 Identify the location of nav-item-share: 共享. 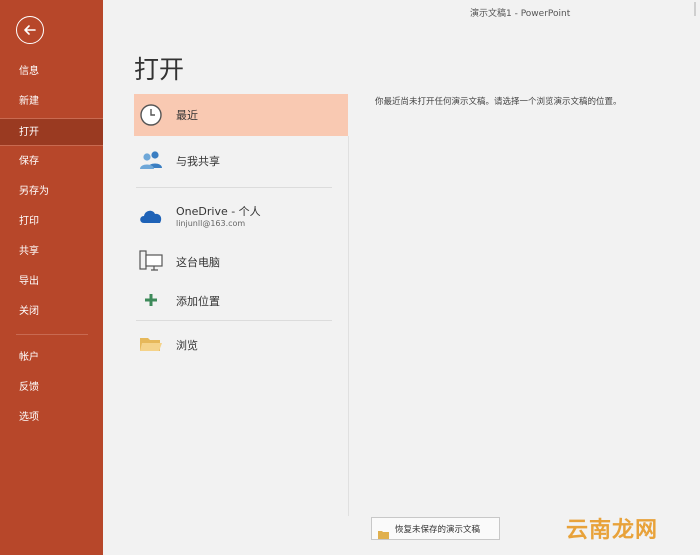
(51, 252).